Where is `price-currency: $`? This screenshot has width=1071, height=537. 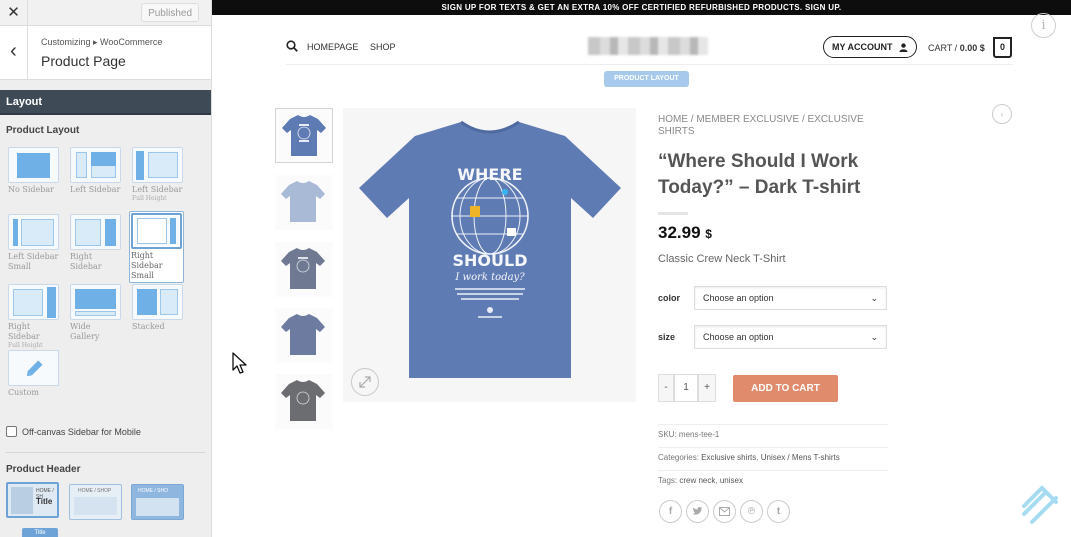 price-currency: $ is located at coordinates (708, 234).